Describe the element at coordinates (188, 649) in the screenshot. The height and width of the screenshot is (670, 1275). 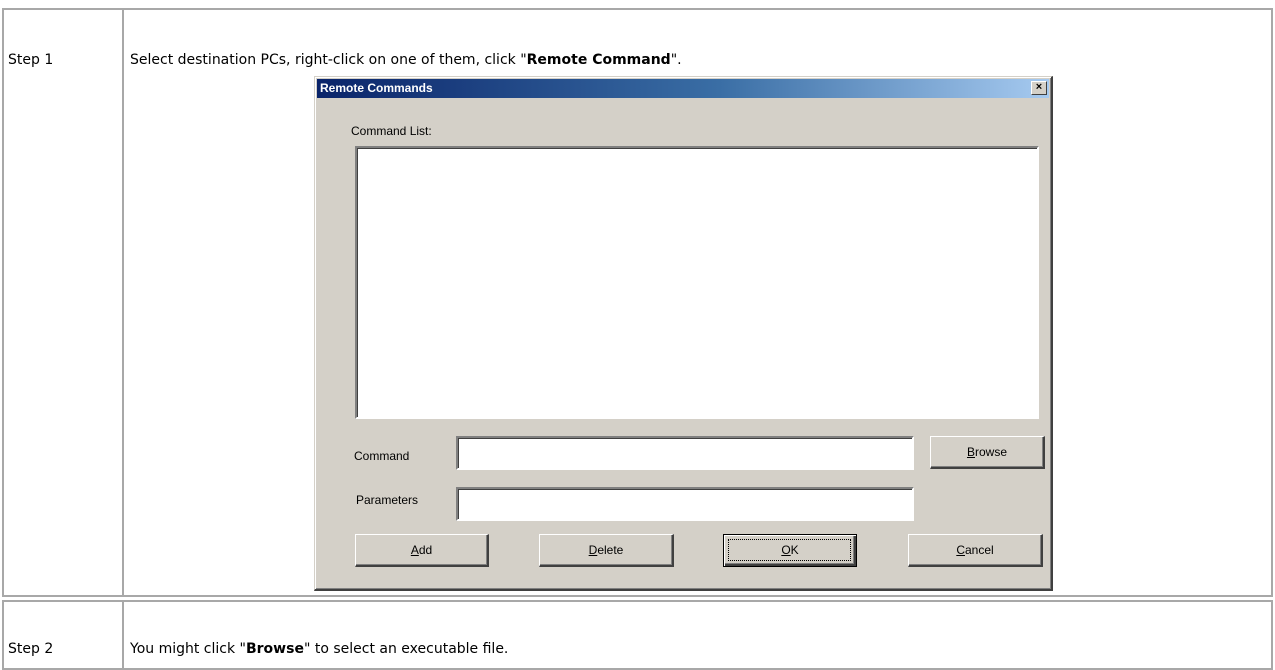
I see `step2-instruction-prefix: You might click "` at that location.